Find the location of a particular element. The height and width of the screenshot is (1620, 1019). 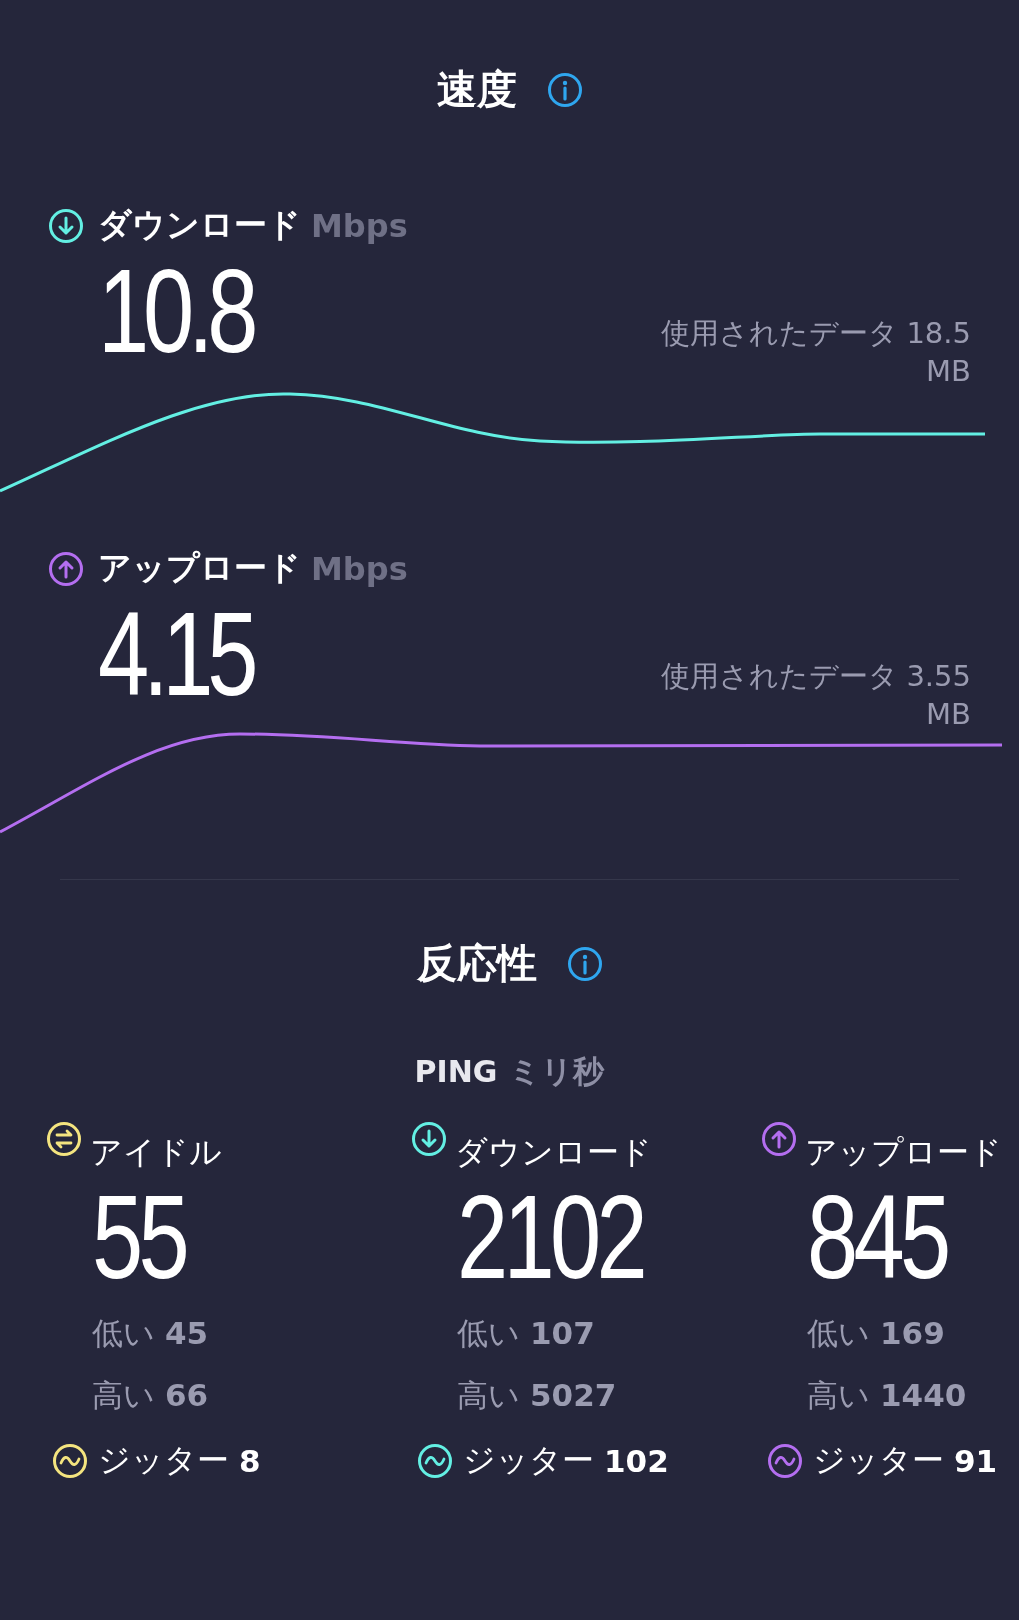

high-value: 66 is located at coordinates (187, 1395).